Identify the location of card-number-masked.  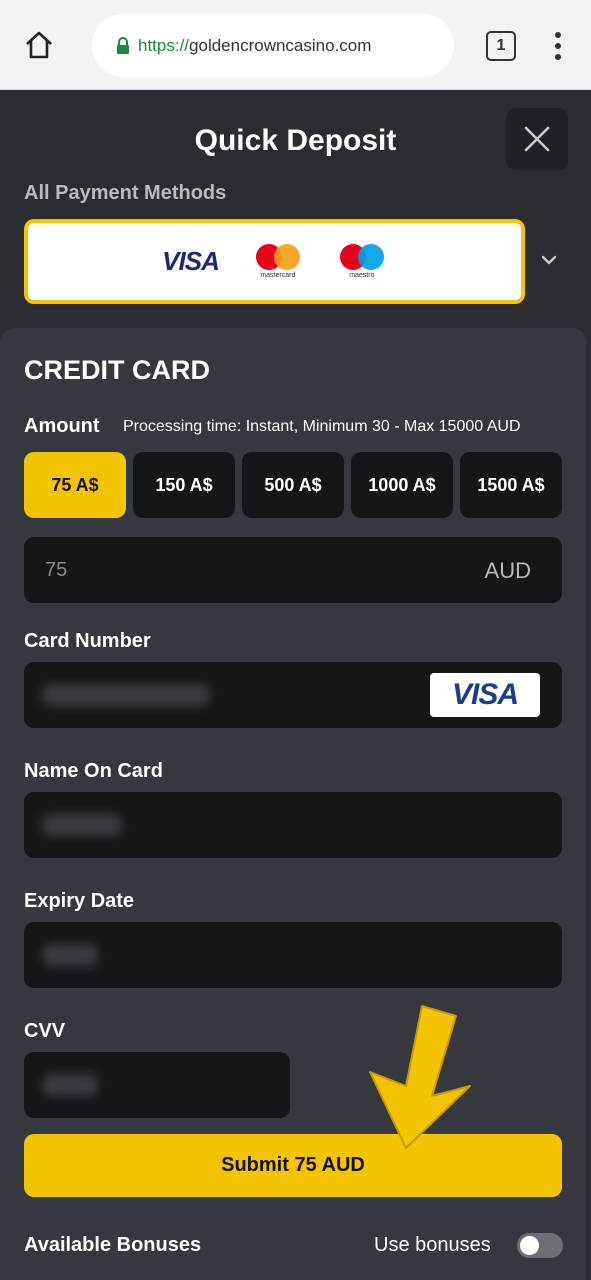
(126, 695).